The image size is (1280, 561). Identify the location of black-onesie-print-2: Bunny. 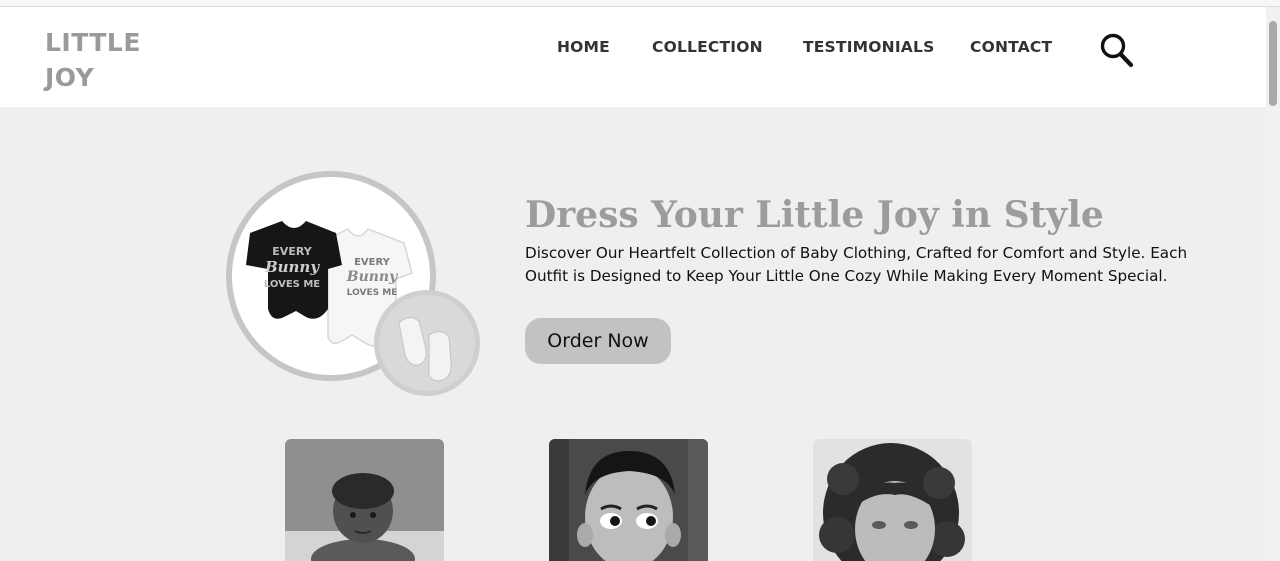
(292, 267).